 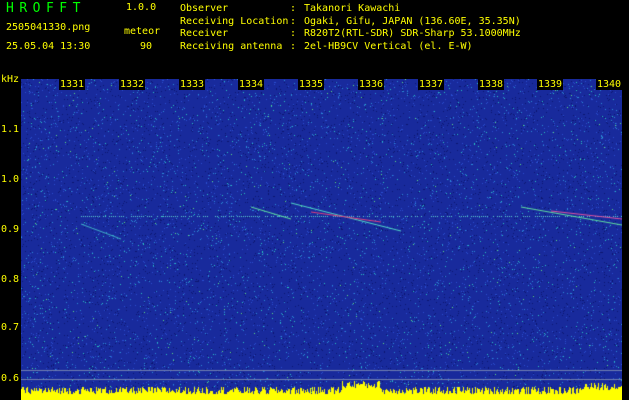 What do you see at coordinates (10, 179) in the screenshot?
I see `y-tick-label: 1.0` at bounding box center [10, 179].